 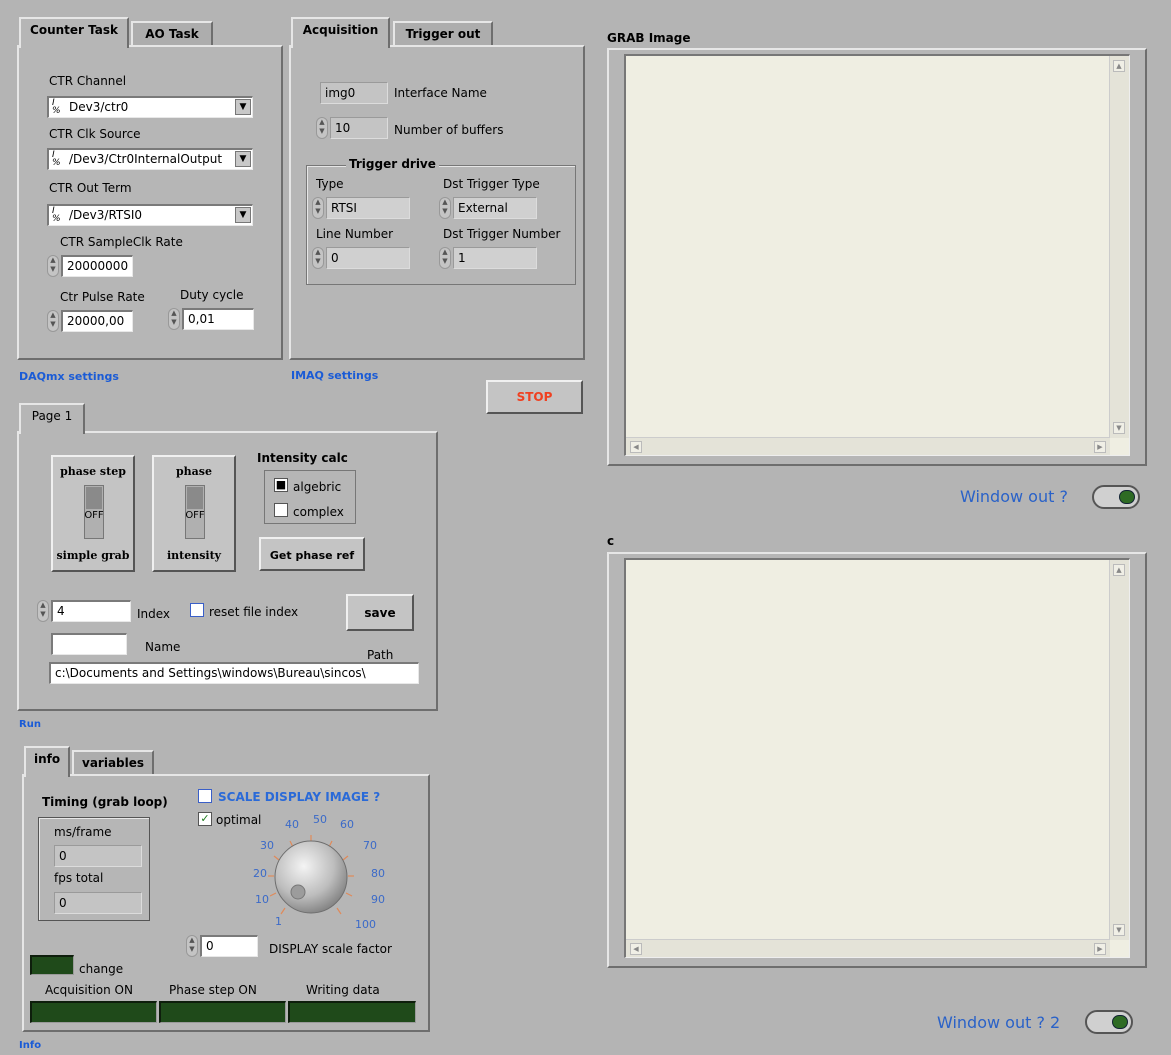 I want to click on type-ring: RTSI, so click(x=368, y=208).